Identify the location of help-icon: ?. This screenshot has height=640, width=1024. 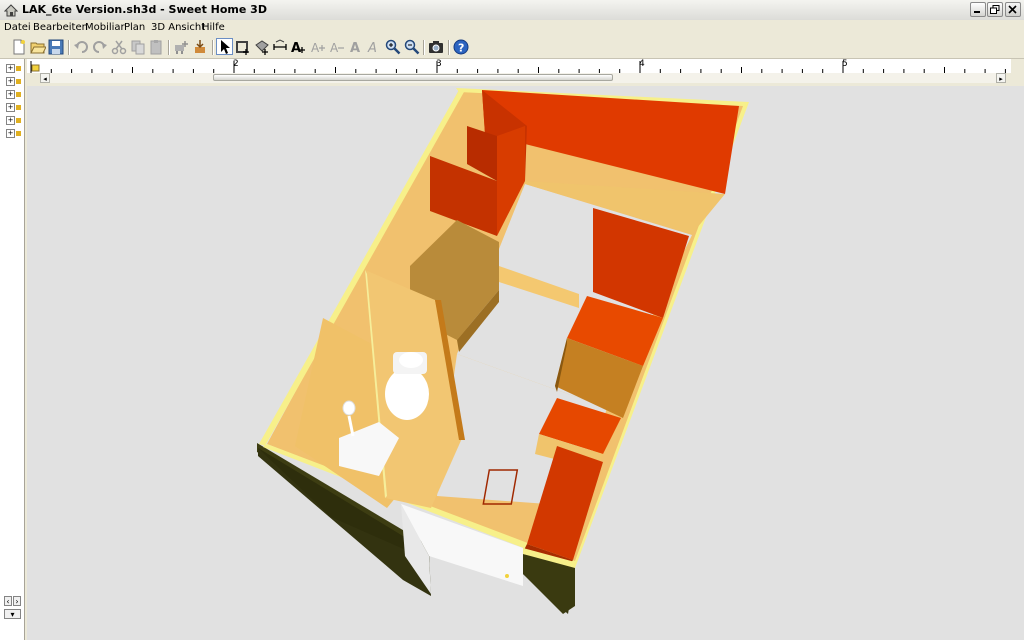
(461, 47).